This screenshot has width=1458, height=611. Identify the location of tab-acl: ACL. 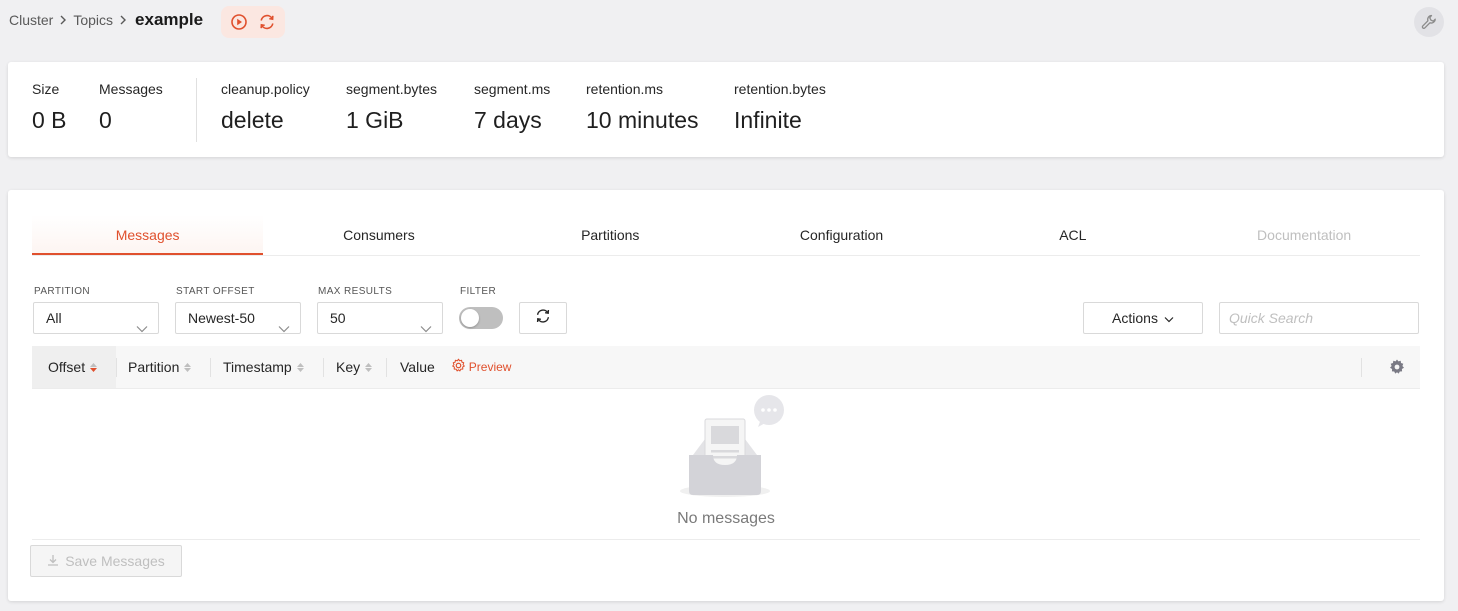
(1072, 235).